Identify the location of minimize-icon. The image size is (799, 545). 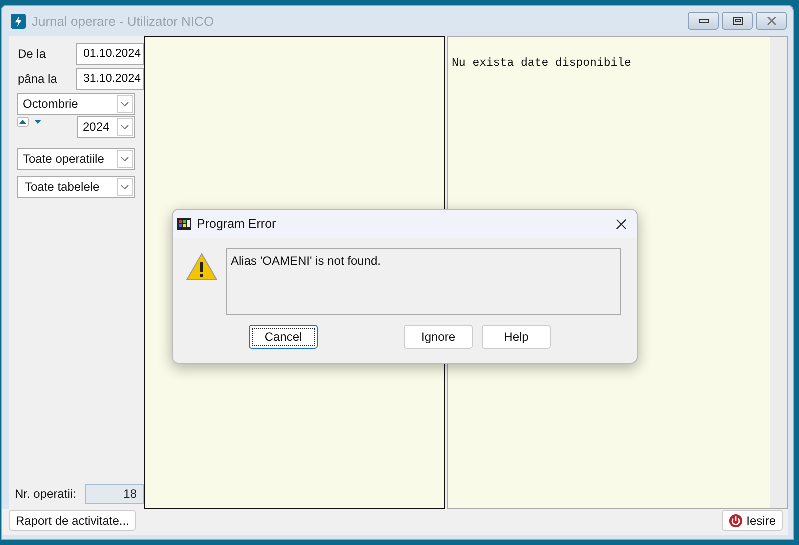
(703, 21).